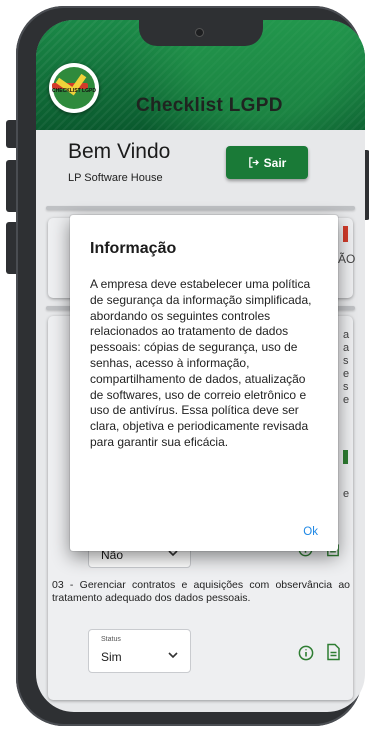  Describe the element at coordinates (11, 186) in the screenshot. I see `phone-volume-up` at that location.